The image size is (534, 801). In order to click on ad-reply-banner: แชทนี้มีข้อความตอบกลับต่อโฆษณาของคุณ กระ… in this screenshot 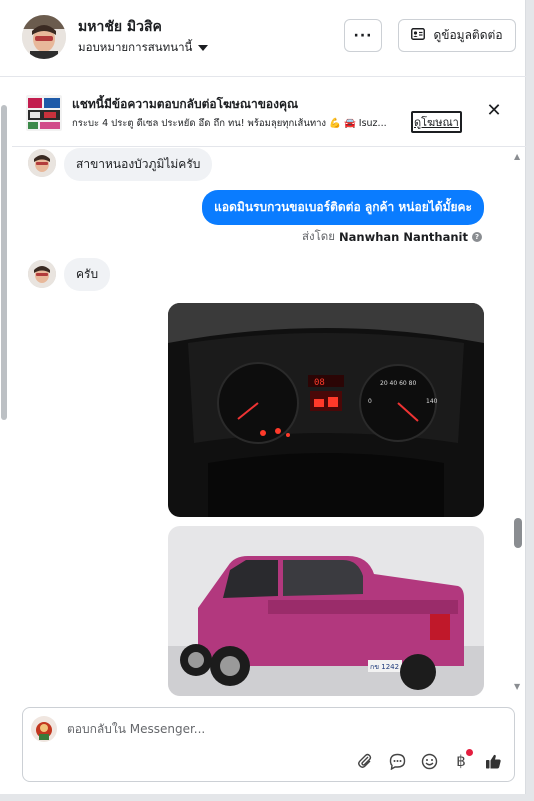, I will do `click(269, 112)`.